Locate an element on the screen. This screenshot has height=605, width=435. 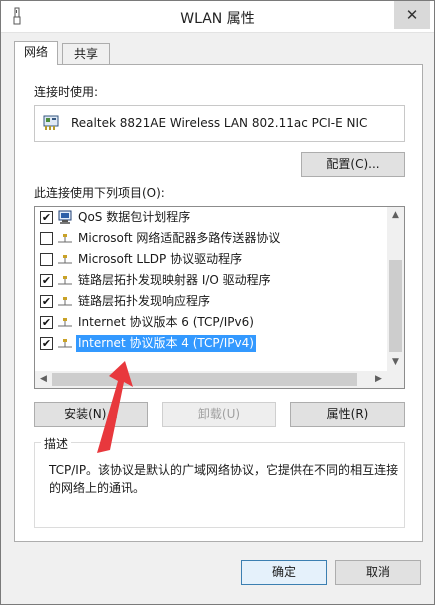
description-title: 描述 is located at coordinates (56, 443).